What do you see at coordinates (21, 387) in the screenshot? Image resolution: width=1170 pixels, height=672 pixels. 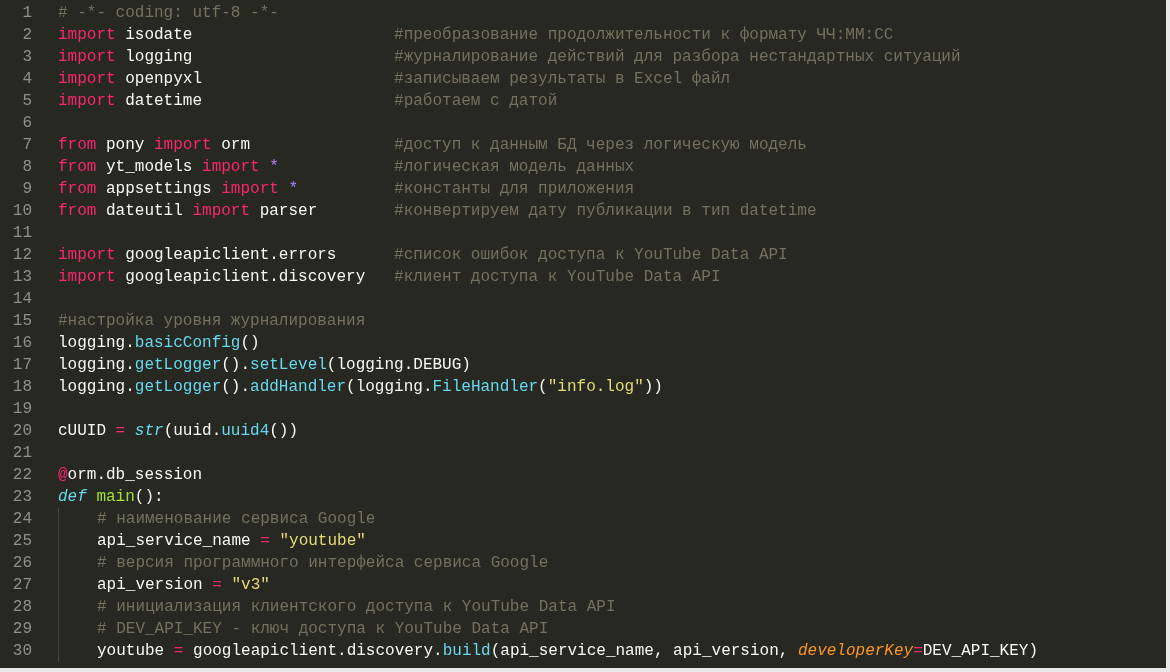 I see `line-number: 18` at bounding box center [21, 387].